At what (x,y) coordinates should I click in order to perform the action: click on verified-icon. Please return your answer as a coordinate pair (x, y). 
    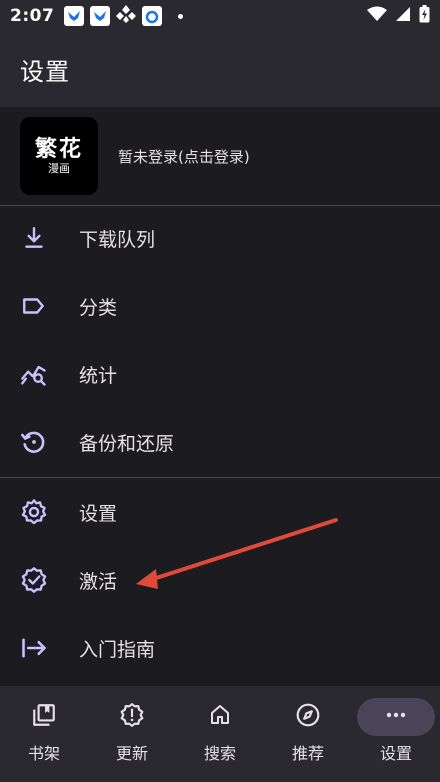
    Looking at the image, I should click on (34, 580).